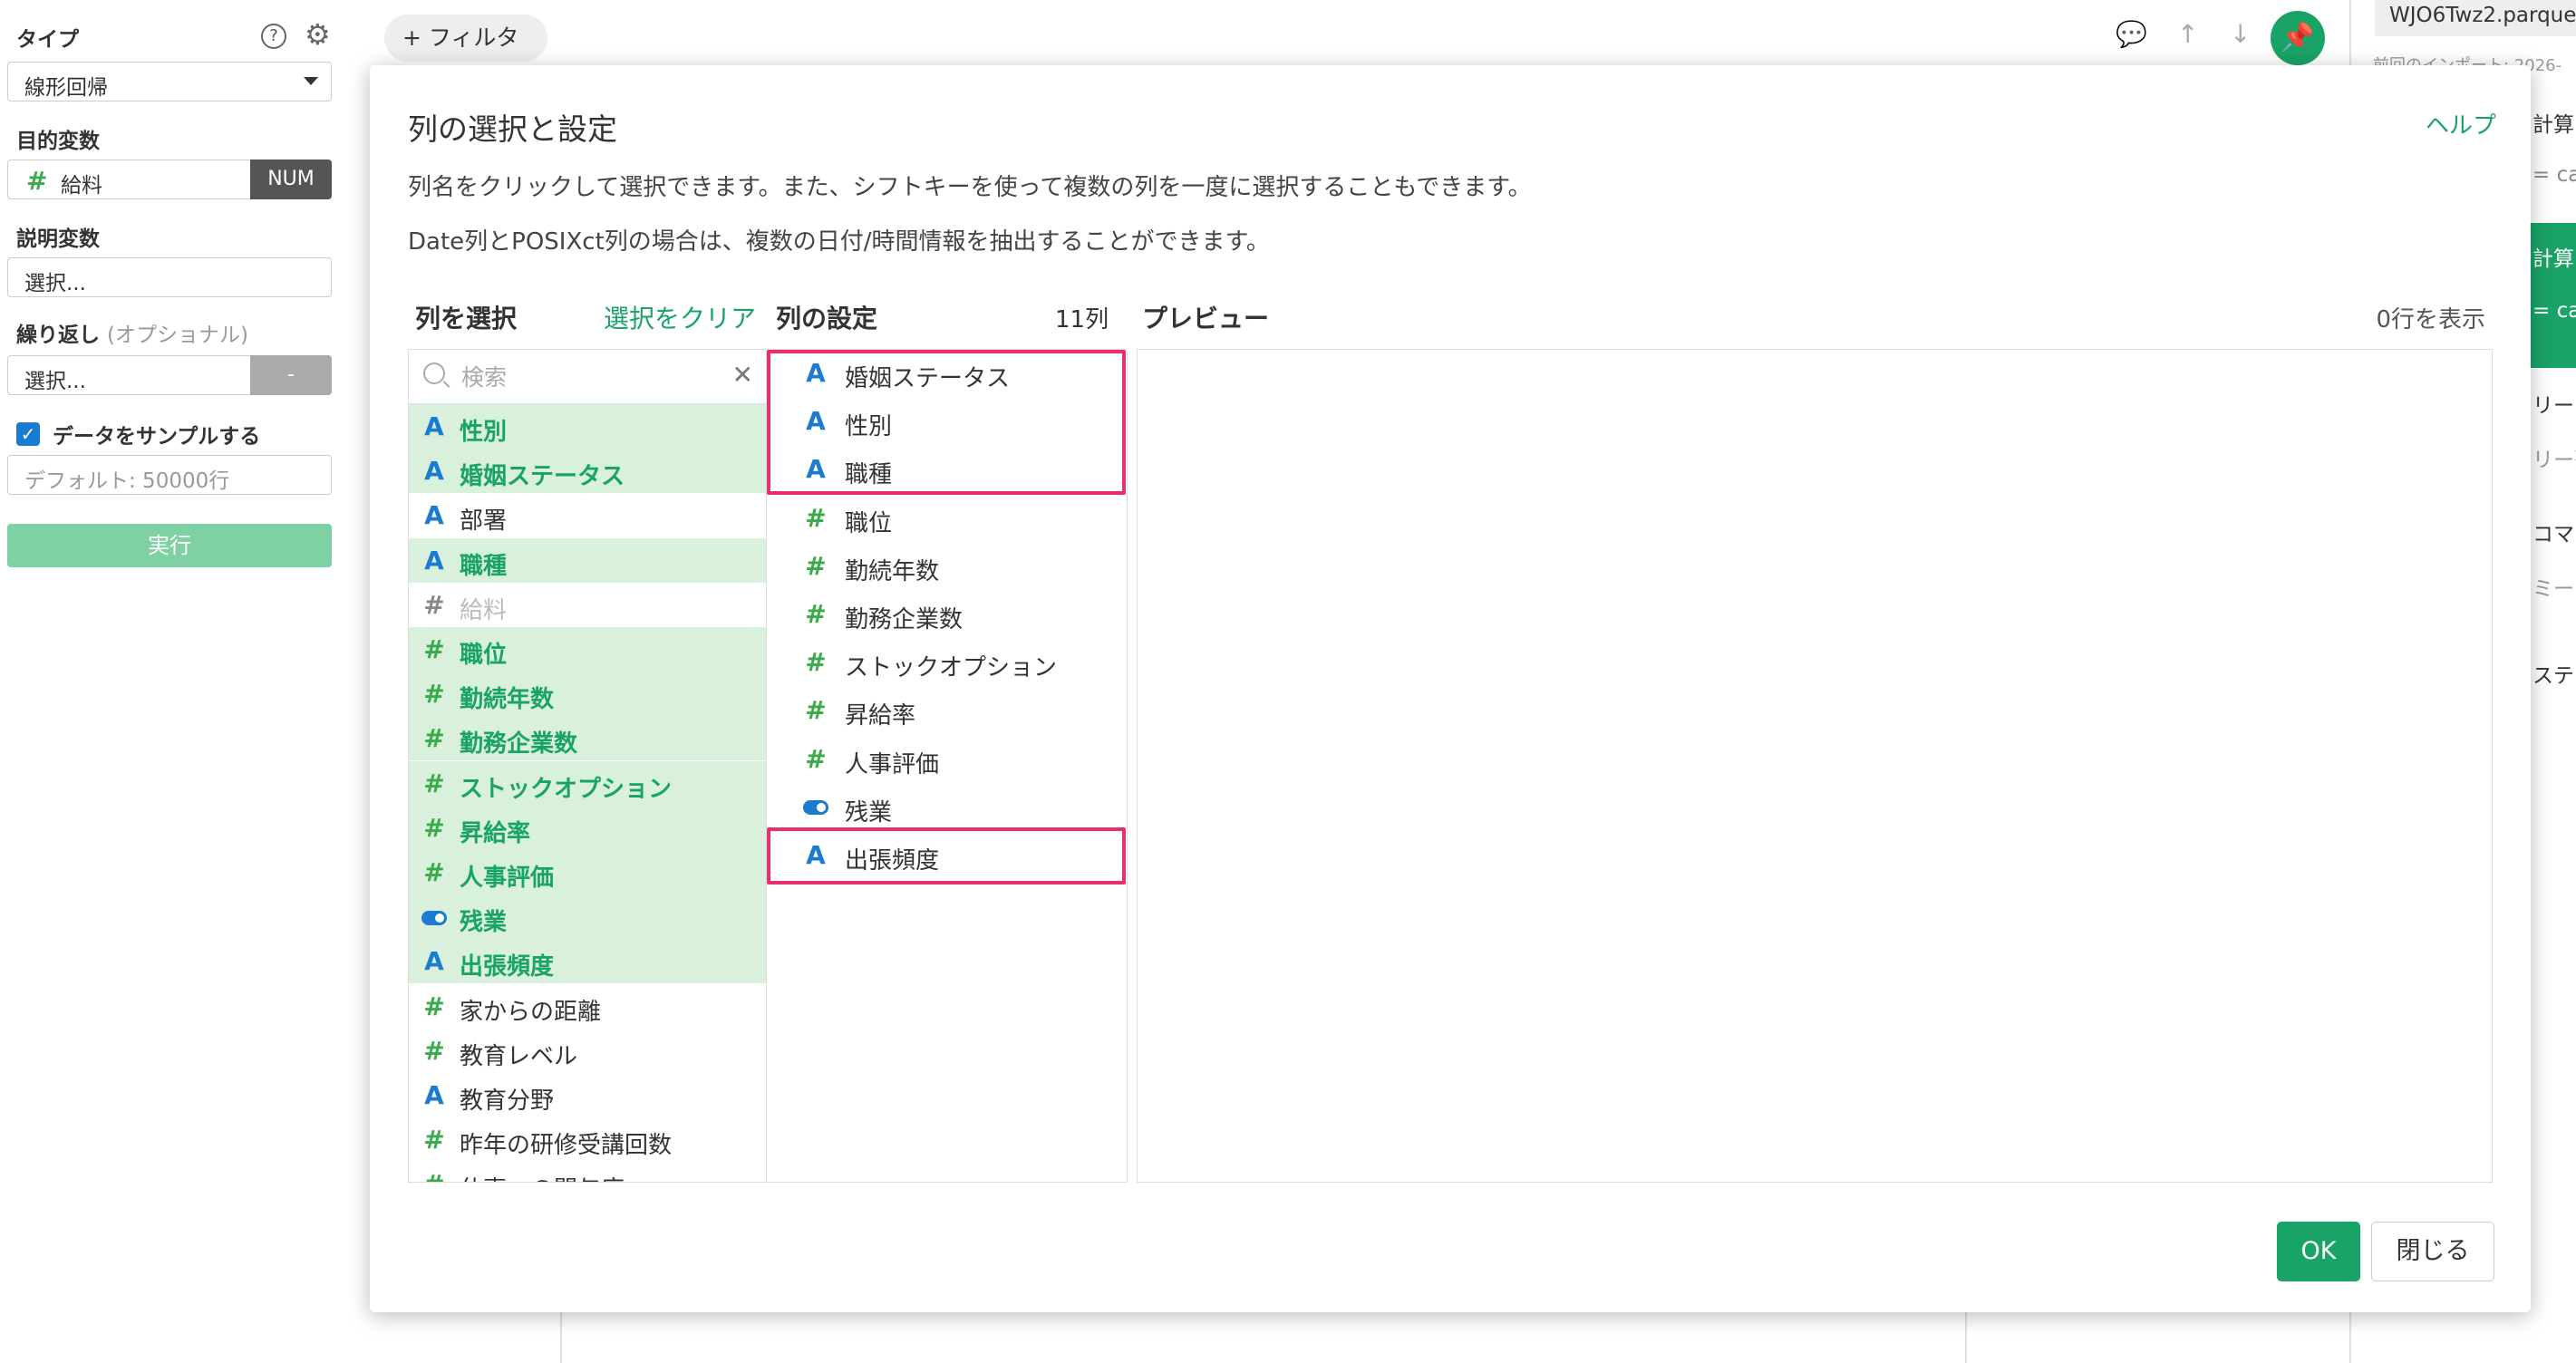 This screenshot has height=1363, width=2576. Describe the element at coordinates (587, 961) in the screenshot. I see `column-list-item: A 出張頻度` at that location.